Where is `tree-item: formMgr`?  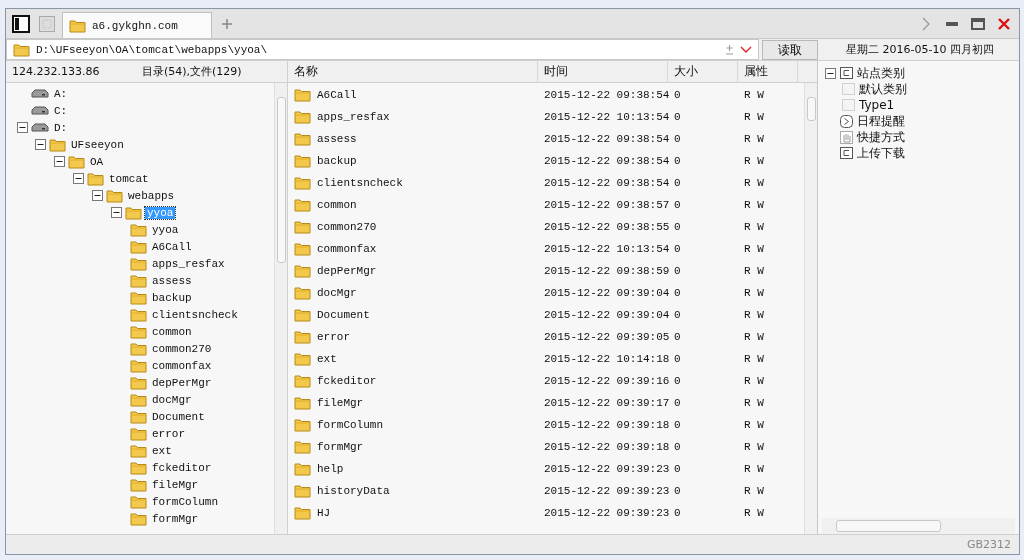
tree-item: formMgr is located at coordinates (175, 518).